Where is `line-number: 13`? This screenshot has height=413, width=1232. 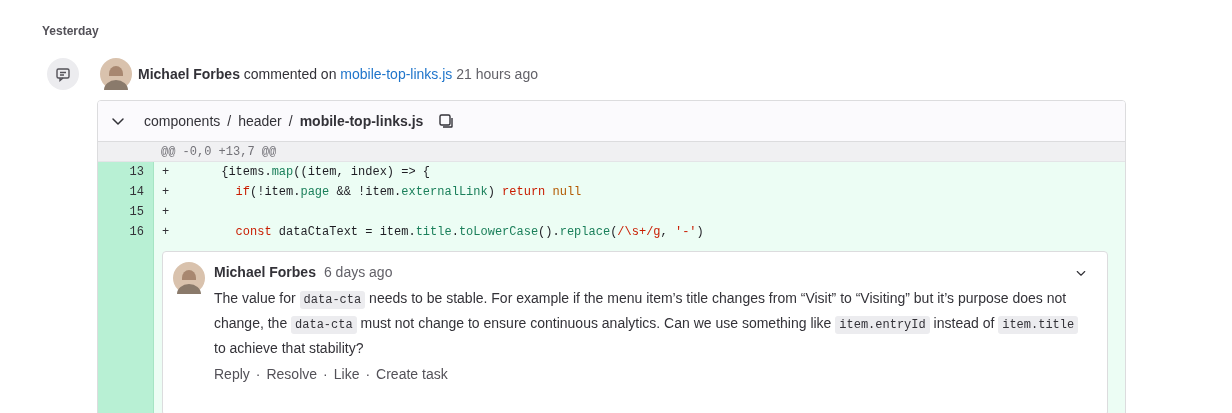
line-number: 13 is located at coordinates (136, 172).